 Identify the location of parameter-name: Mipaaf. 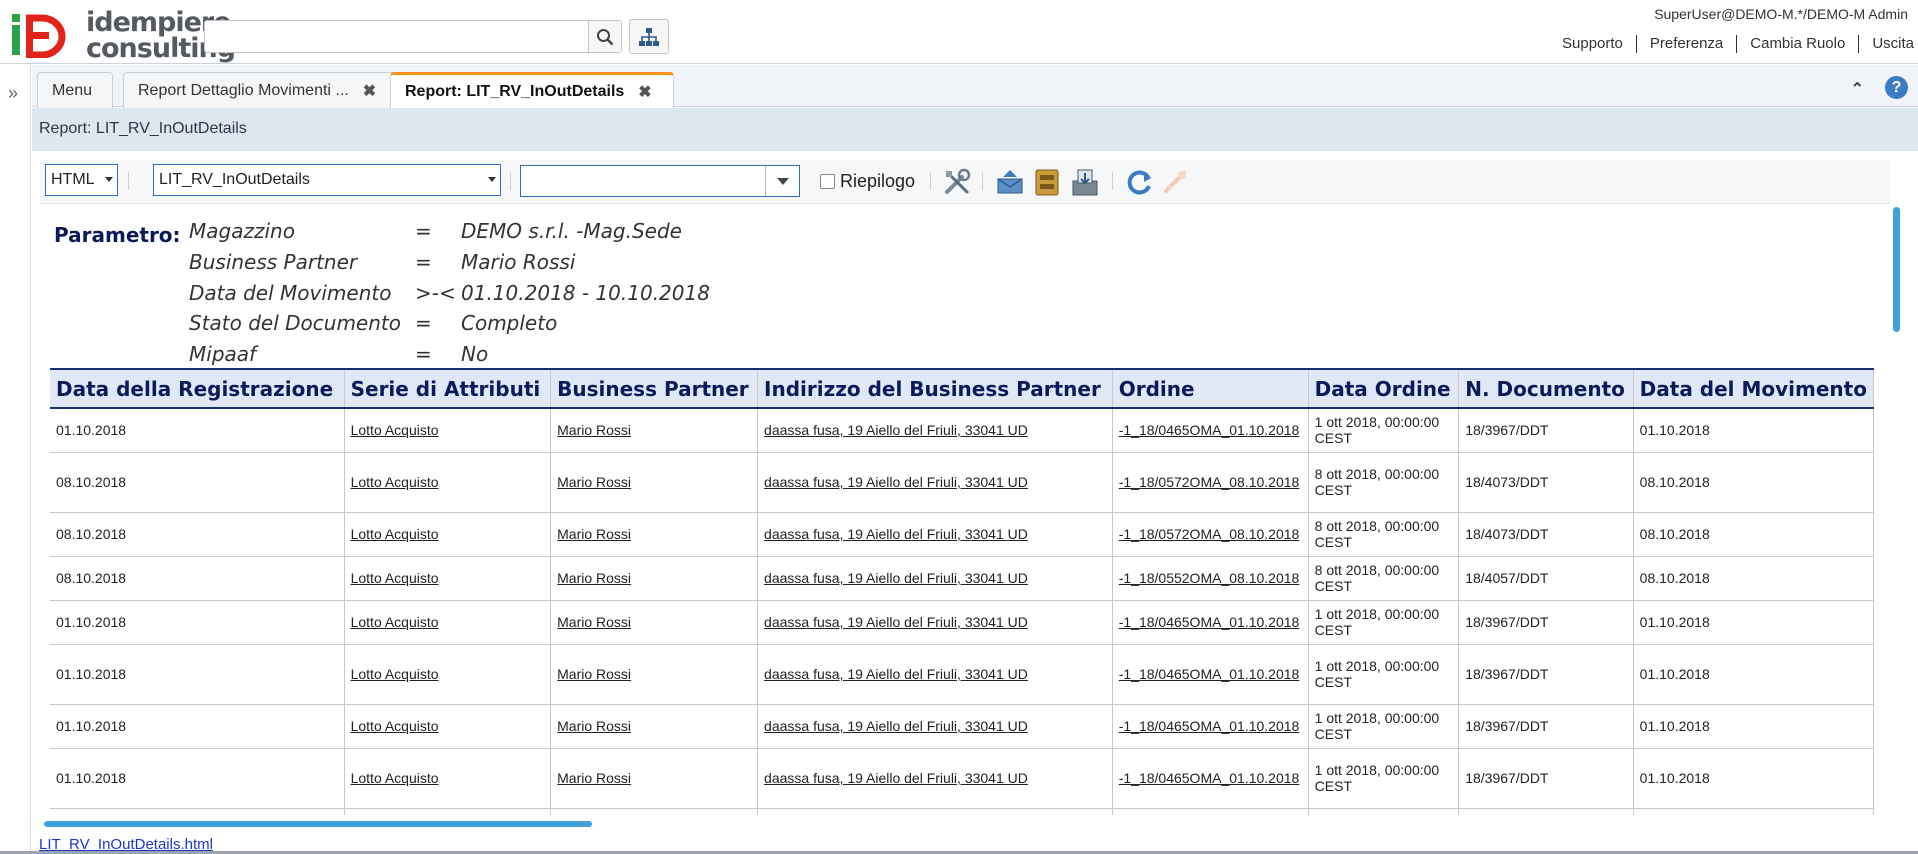
(223, 354).